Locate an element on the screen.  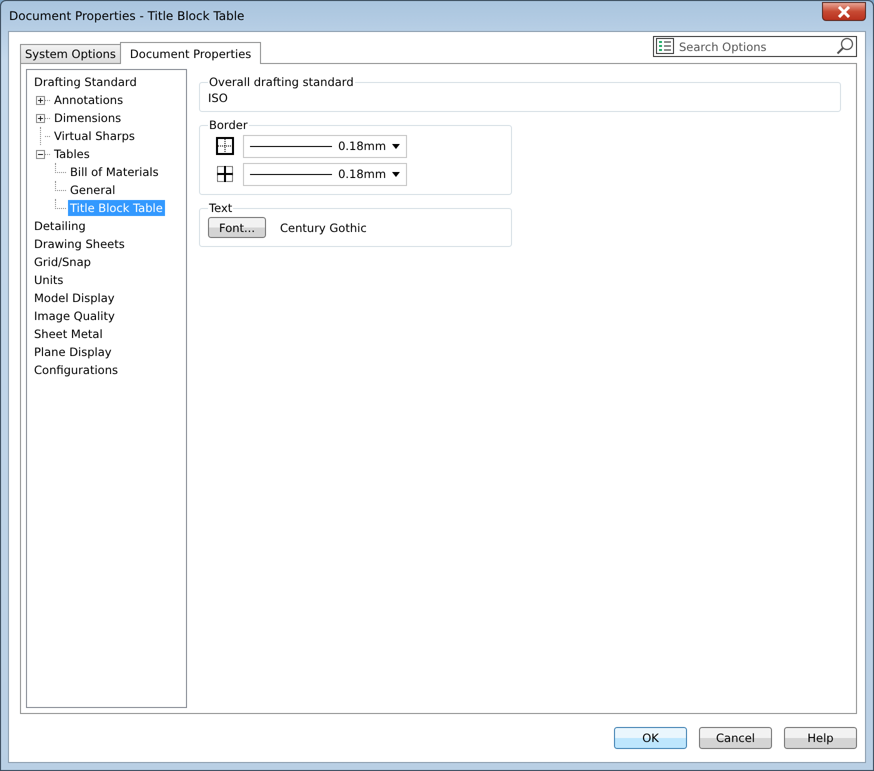
collapse-icon is located at coordinates (40, 154).